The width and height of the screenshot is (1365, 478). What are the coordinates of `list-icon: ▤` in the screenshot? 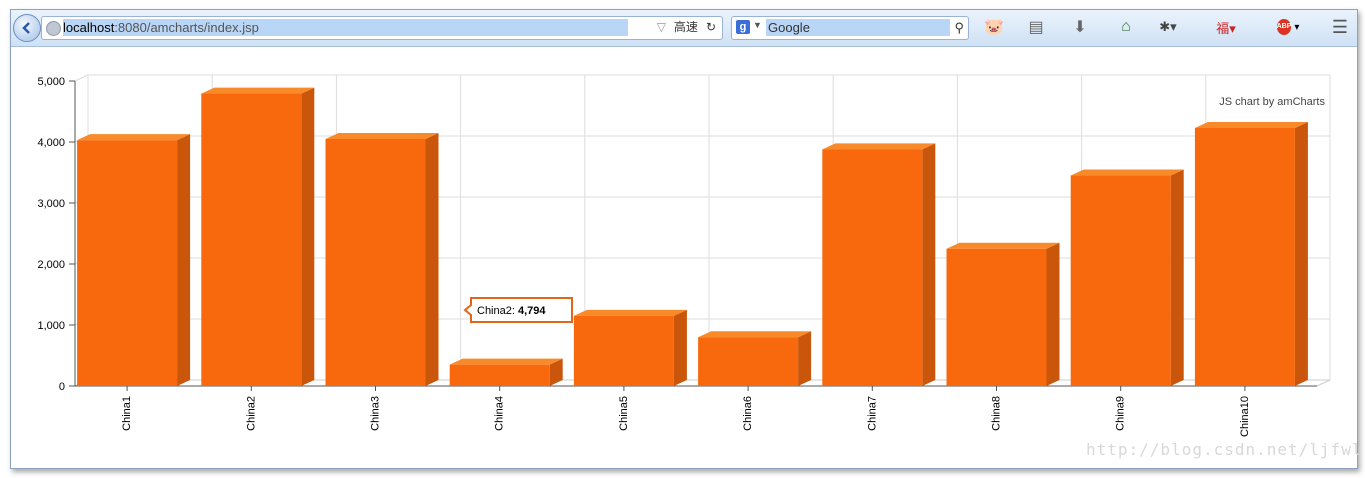 It's located at (1036, 27).